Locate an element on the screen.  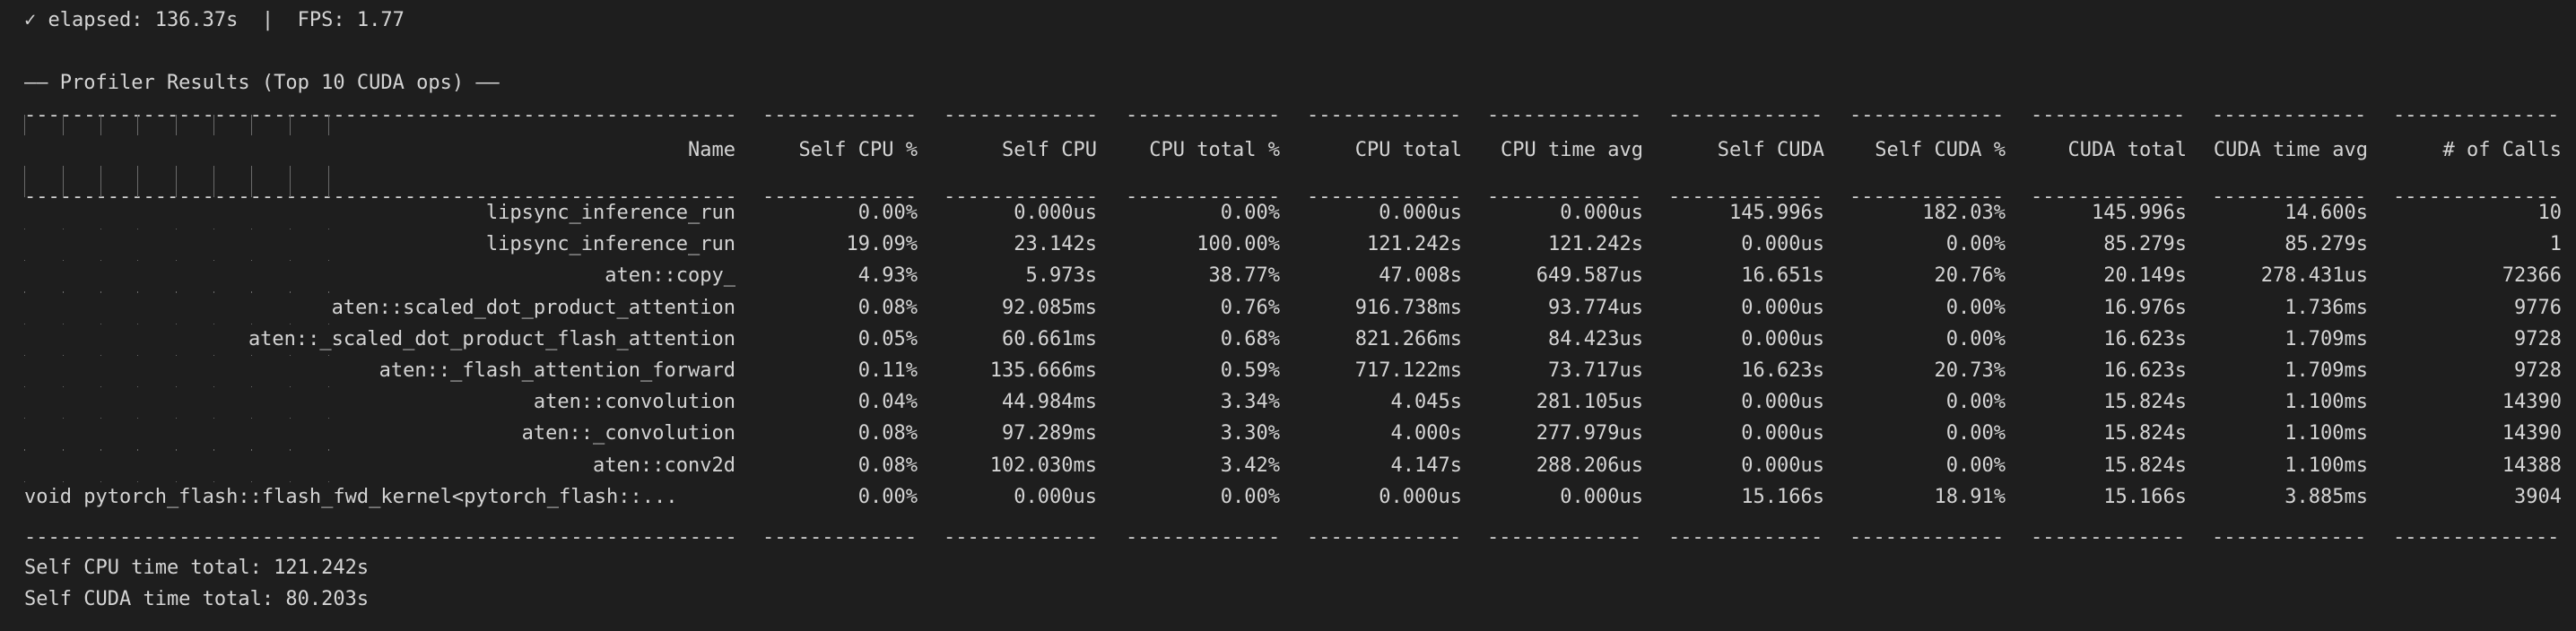
table-cell: 4.045s is located at coordinates (1426, 402).